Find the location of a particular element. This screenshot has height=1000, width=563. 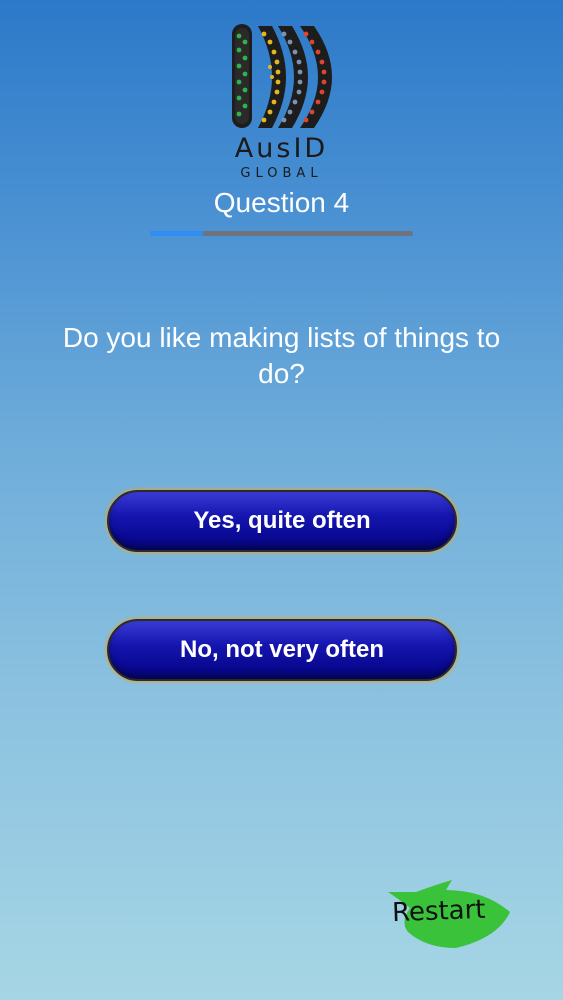

boomerang-logo-icon is located at coordinates (282, 76).